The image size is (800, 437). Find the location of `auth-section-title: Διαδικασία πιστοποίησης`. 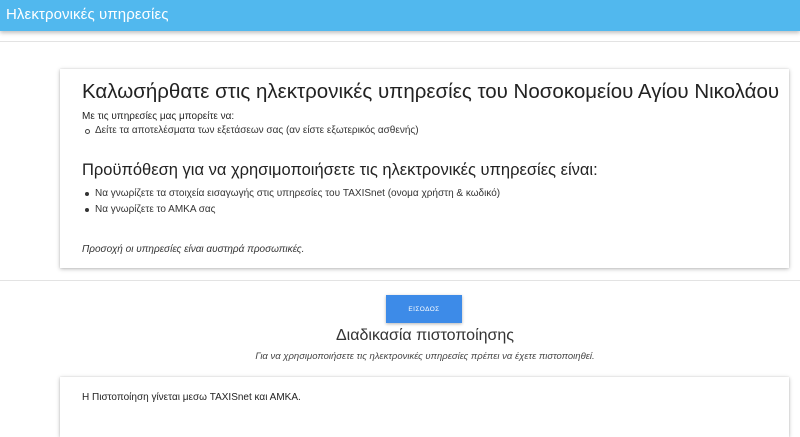

auth-section-title: Διαδικασία πιστοποίησης is located at coordinates (424, 335).